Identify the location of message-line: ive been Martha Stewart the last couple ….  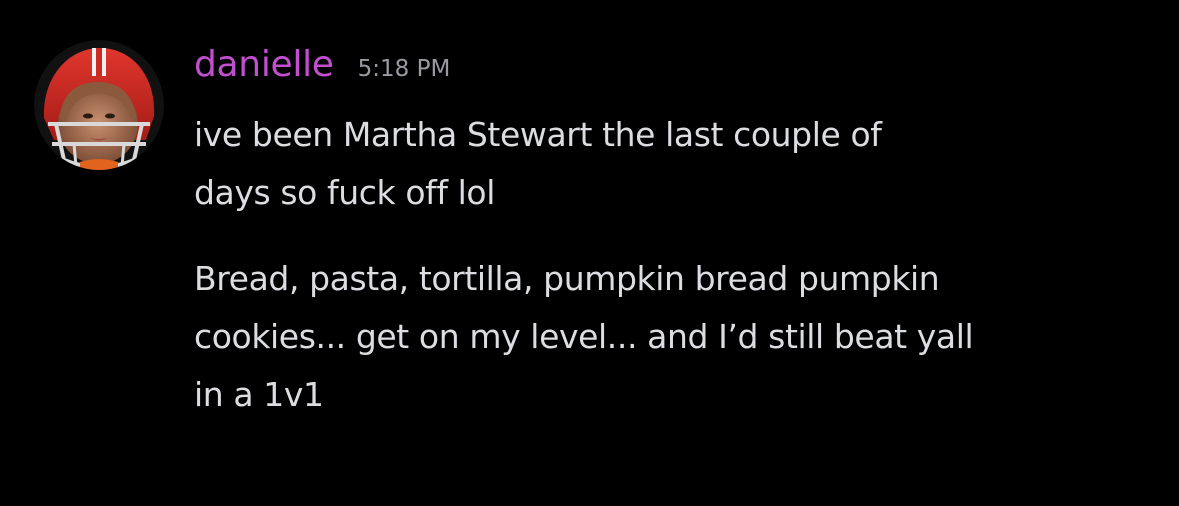
(538, 134).